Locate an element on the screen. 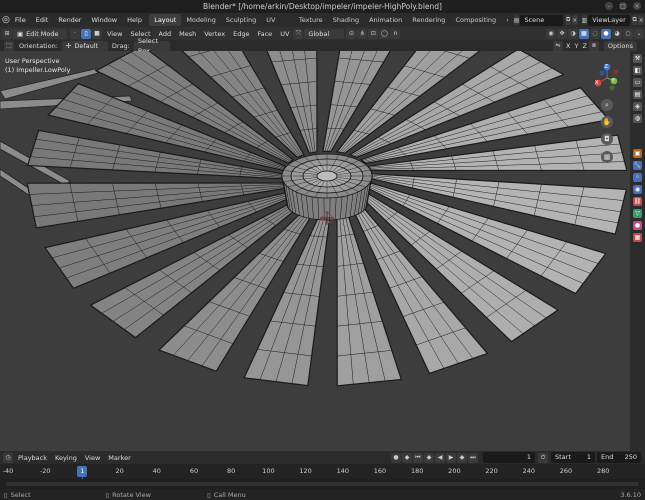 This screenshot has width=645, height=500. xray-toggle-icon: ▦ is located at coordinates (584, 33).